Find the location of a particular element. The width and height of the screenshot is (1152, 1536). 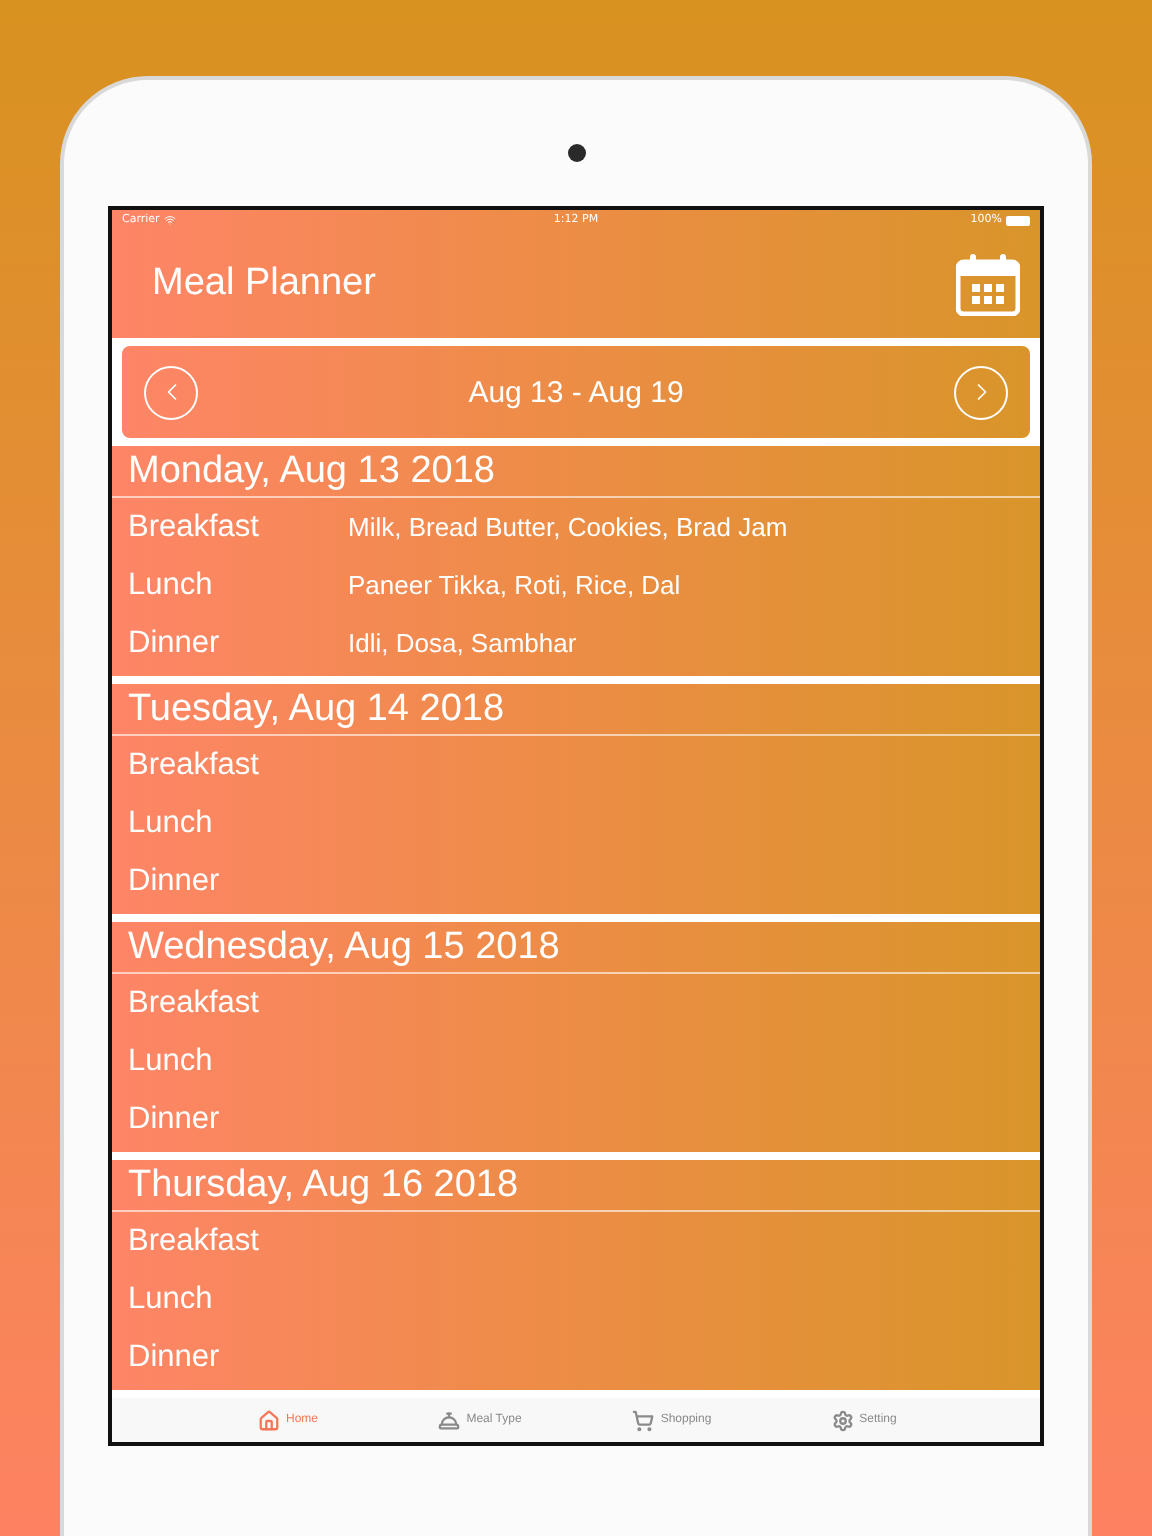

app-title: Meal Planner is located at coordinates (264, 284).